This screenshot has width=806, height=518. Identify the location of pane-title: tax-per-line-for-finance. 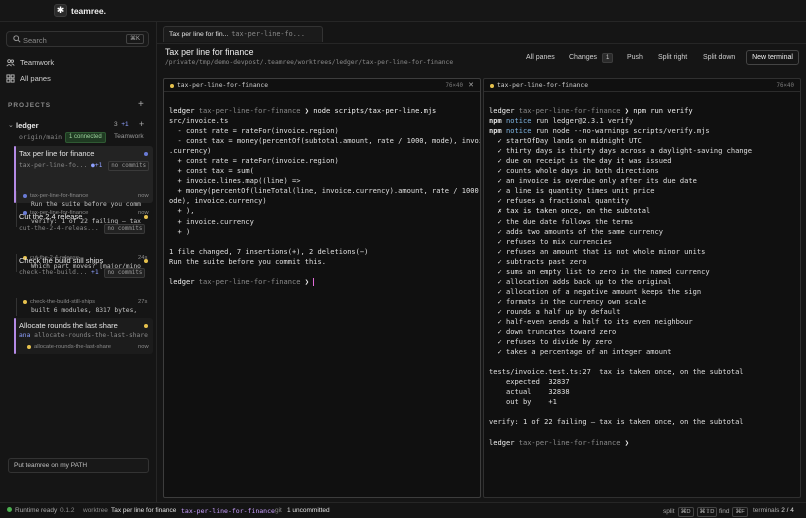
(542, 85).